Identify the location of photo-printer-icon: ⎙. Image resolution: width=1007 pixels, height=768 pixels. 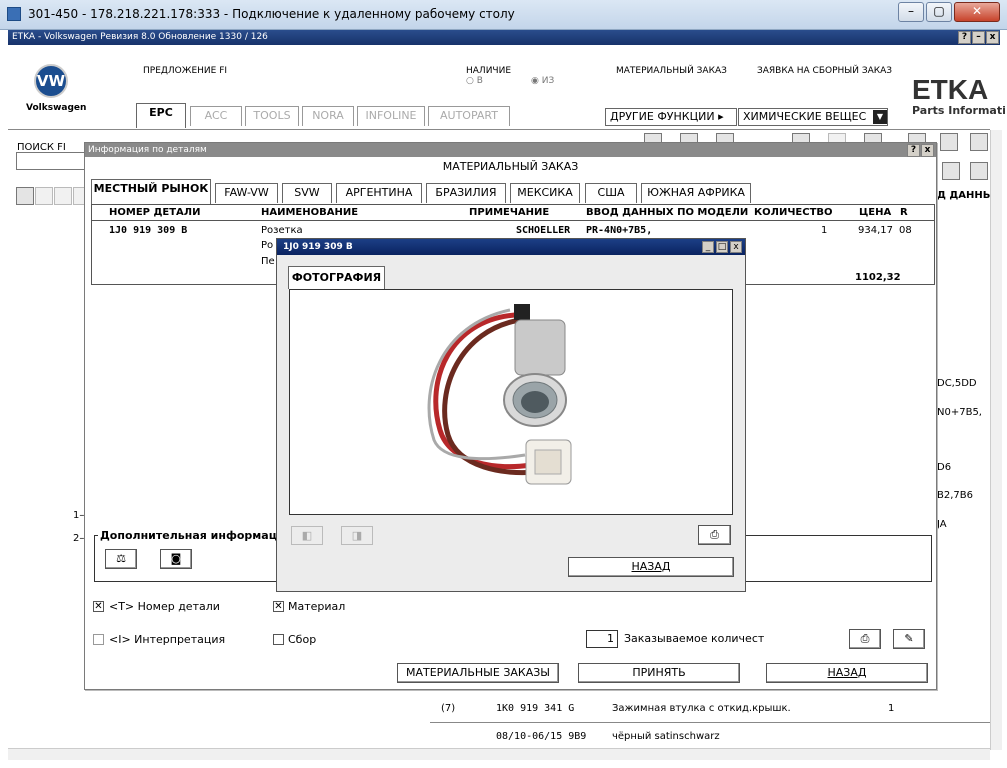
(714, 535).